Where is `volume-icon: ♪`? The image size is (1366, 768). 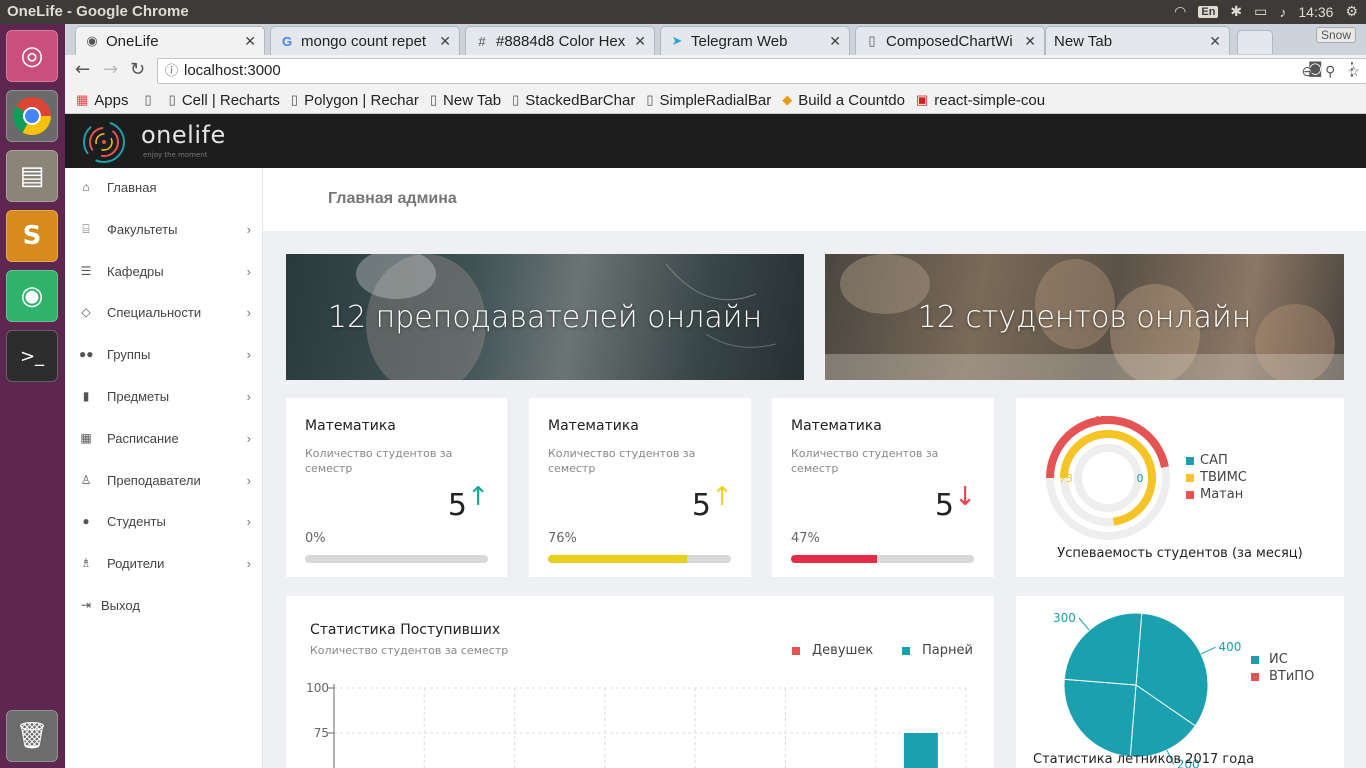 volume-icon: ♪ is located at coordinates (1282, 12).